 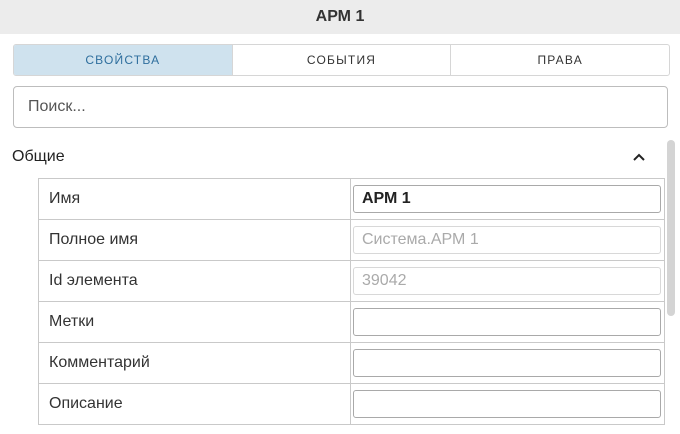 I want to click on property-label: Комментарий, so click(x=194, y=363).